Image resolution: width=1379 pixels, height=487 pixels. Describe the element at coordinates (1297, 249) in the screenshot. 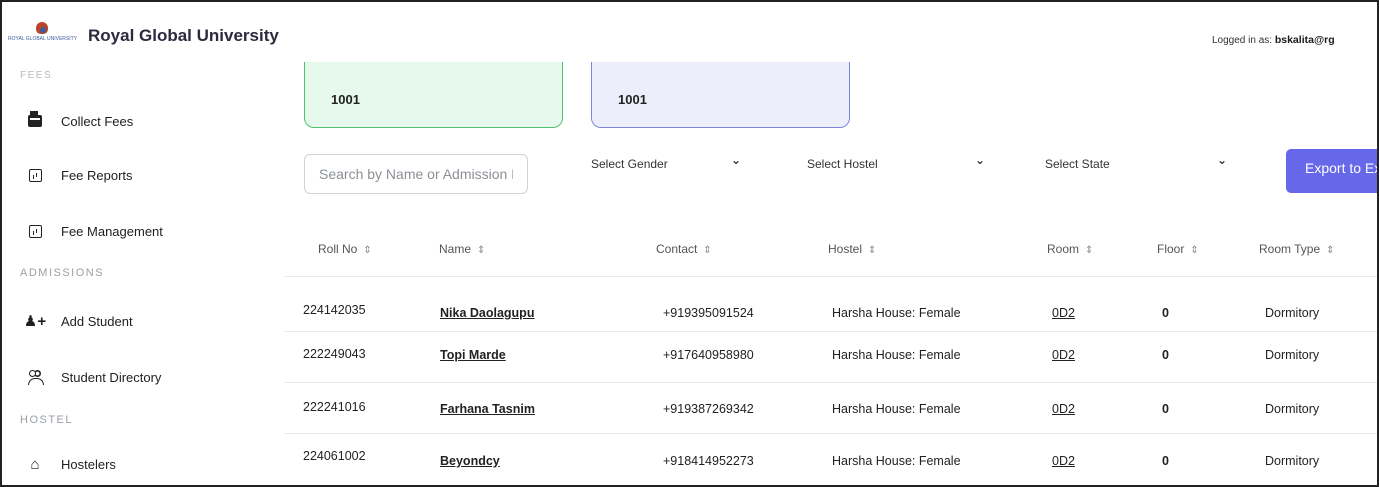

I see `column-header-room-type: Room Type ⇕` at that location.